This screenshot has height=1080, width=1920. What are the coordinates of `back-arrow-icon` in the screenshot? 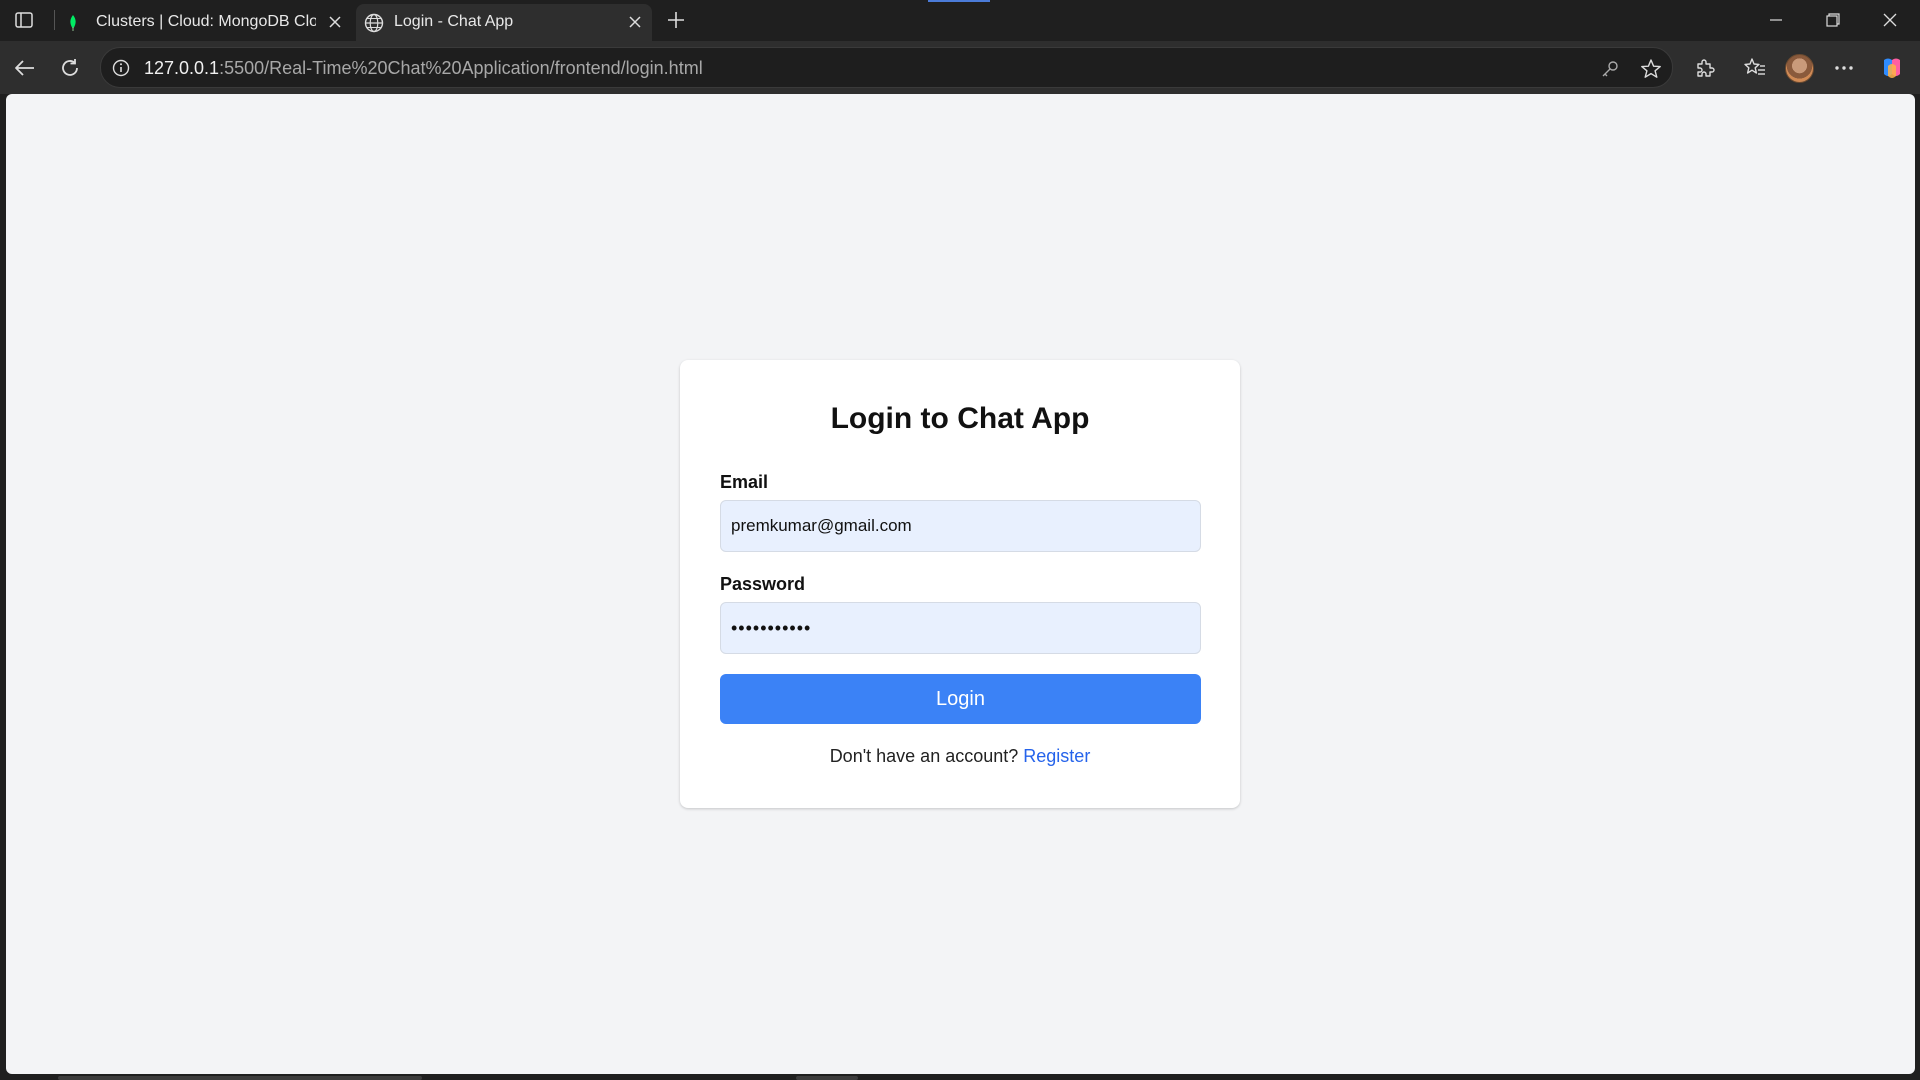 It's located at (25, 68).